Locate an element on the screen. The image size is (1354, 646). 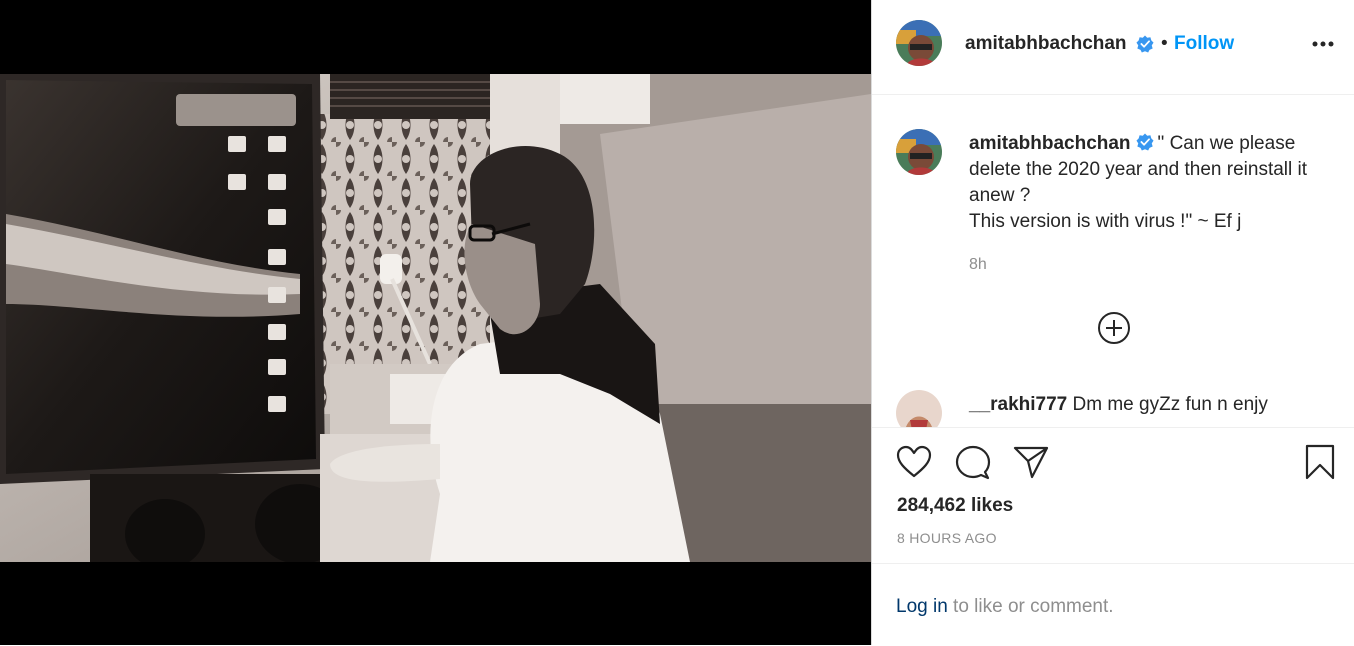
post-header: amitabhbachchan • Follow is located at coordinates (1113, 47).